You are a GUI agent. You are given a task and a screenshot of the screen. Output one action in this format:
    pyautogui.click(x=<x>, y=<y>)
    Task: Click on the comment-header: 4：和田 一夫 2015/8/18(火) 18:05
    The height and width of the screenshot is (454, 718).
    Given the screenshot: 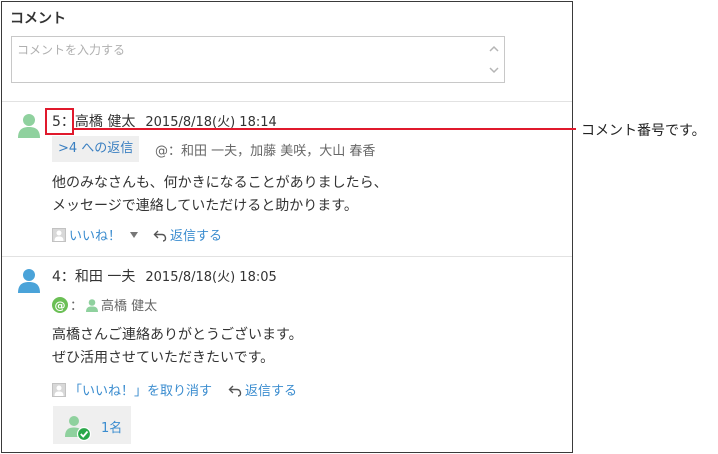 What is the action you would take?
    pyautogui.click(x=164, y=276)
    